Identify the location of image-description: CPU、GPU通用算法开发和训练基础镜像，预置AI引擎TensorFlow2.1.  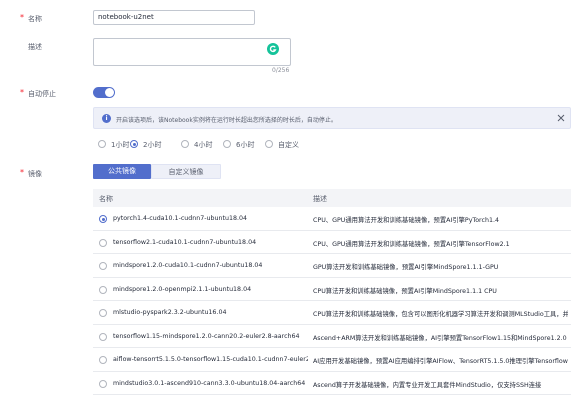
(411, 244).